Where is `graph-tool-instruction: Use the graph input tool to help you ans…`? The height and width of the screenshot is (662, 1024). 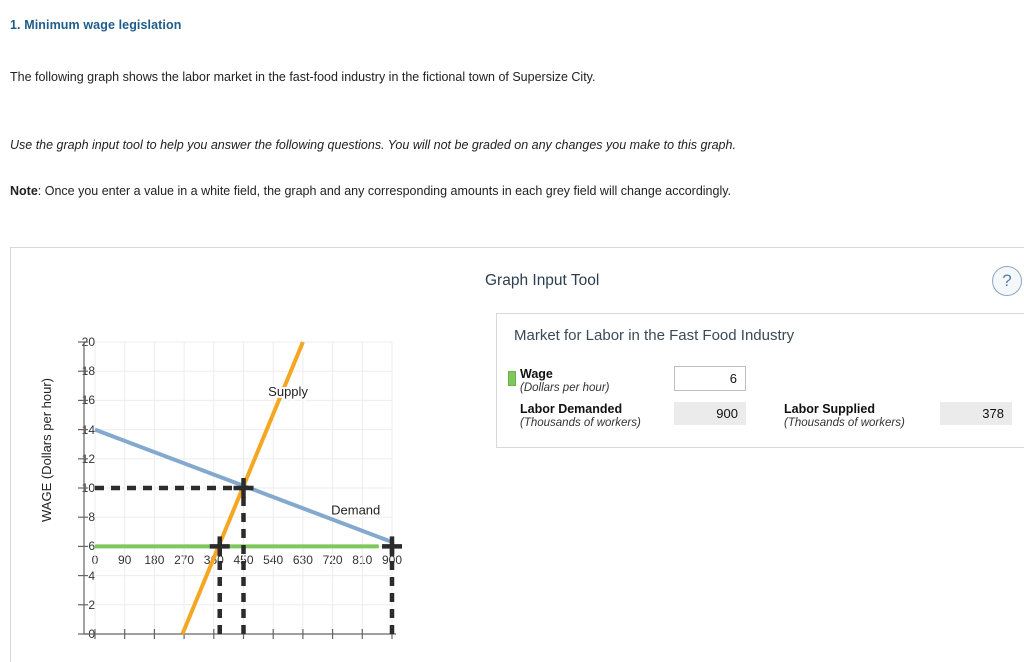
graph-tool-instruction: Use the graph input tool to help you ans… is located at coordinates (373, 144).